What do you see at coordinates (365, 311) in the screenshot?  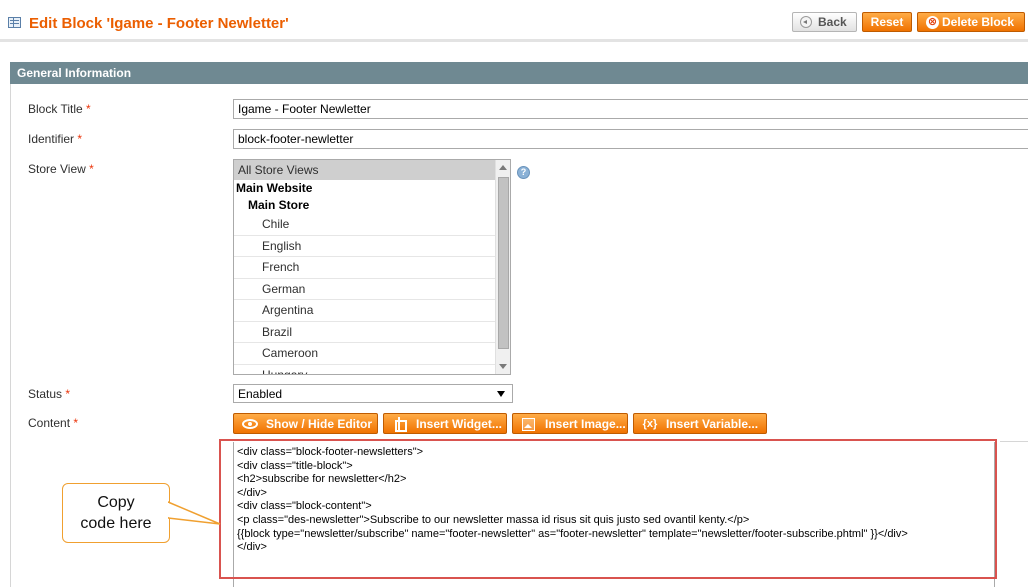 I see `store-view-option: Argentina` at bounding box center [365, 311].